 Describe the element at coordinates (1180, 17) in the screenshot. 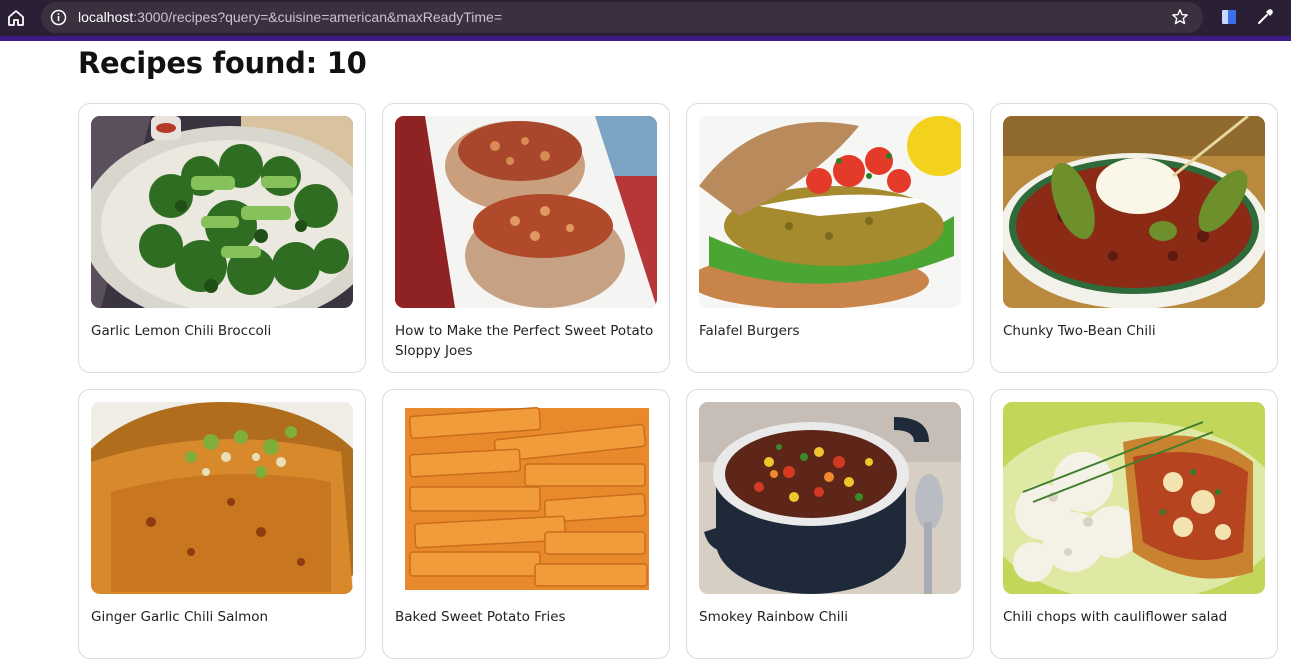

I see `star-icon` at that location.